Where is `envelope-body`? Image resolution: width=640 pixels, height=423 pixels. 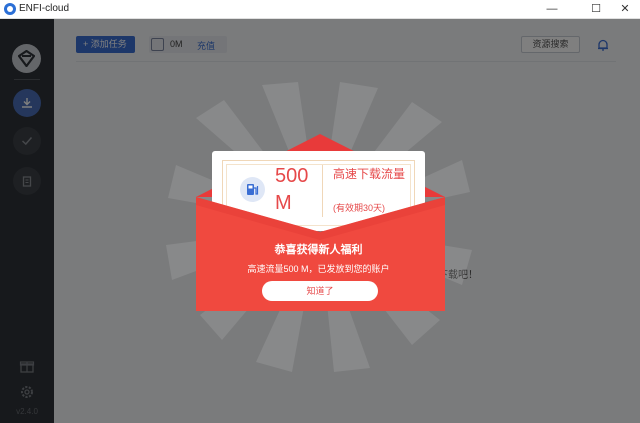 envelope-body is located at coordinates (320, 254).